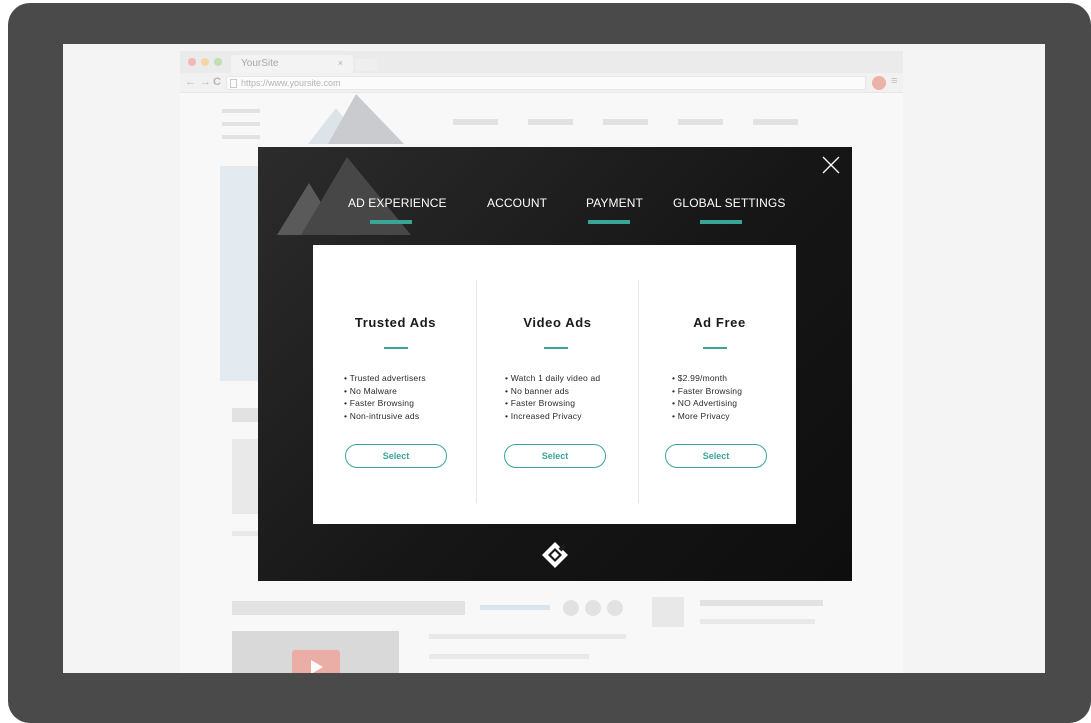  I want to click on site-hero-placeholder, so click(240, 273).